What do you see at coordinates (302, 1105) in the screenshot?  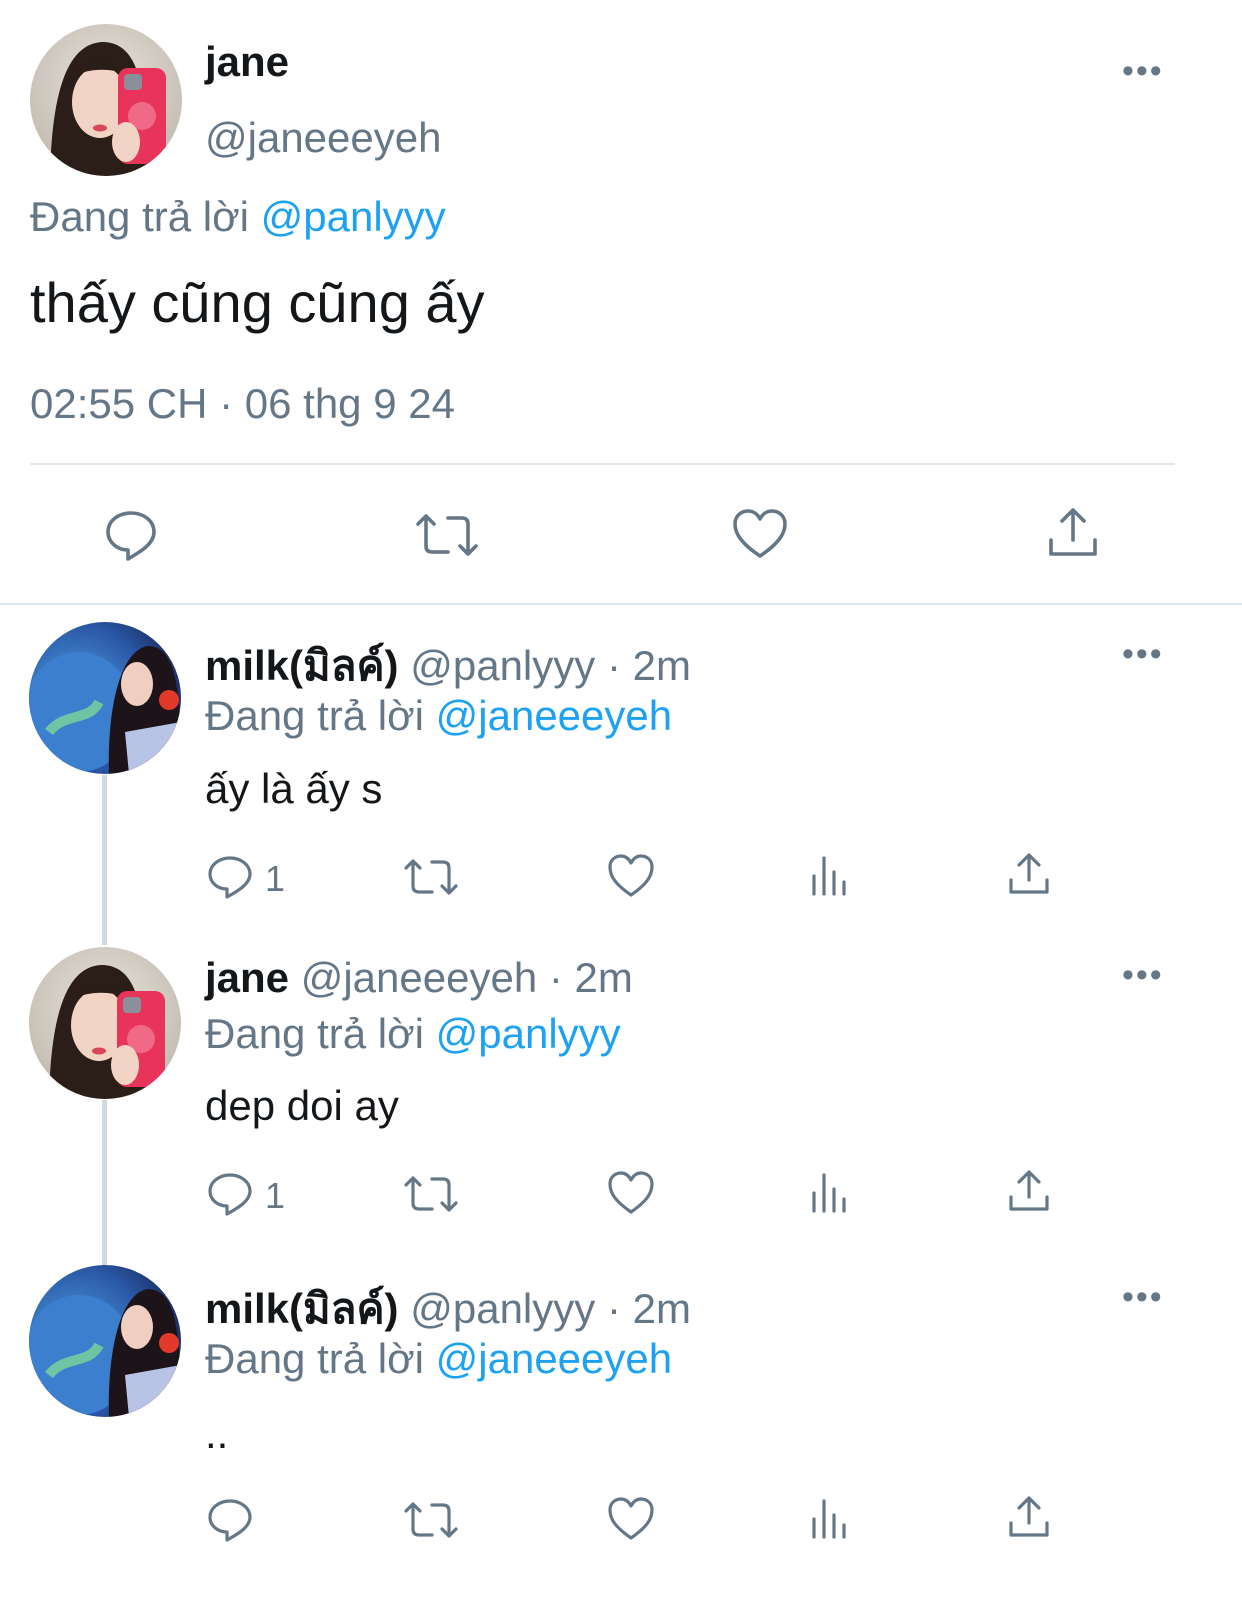 I see `tweet-text: dep doi ay` at bounding box center [302, 1105].